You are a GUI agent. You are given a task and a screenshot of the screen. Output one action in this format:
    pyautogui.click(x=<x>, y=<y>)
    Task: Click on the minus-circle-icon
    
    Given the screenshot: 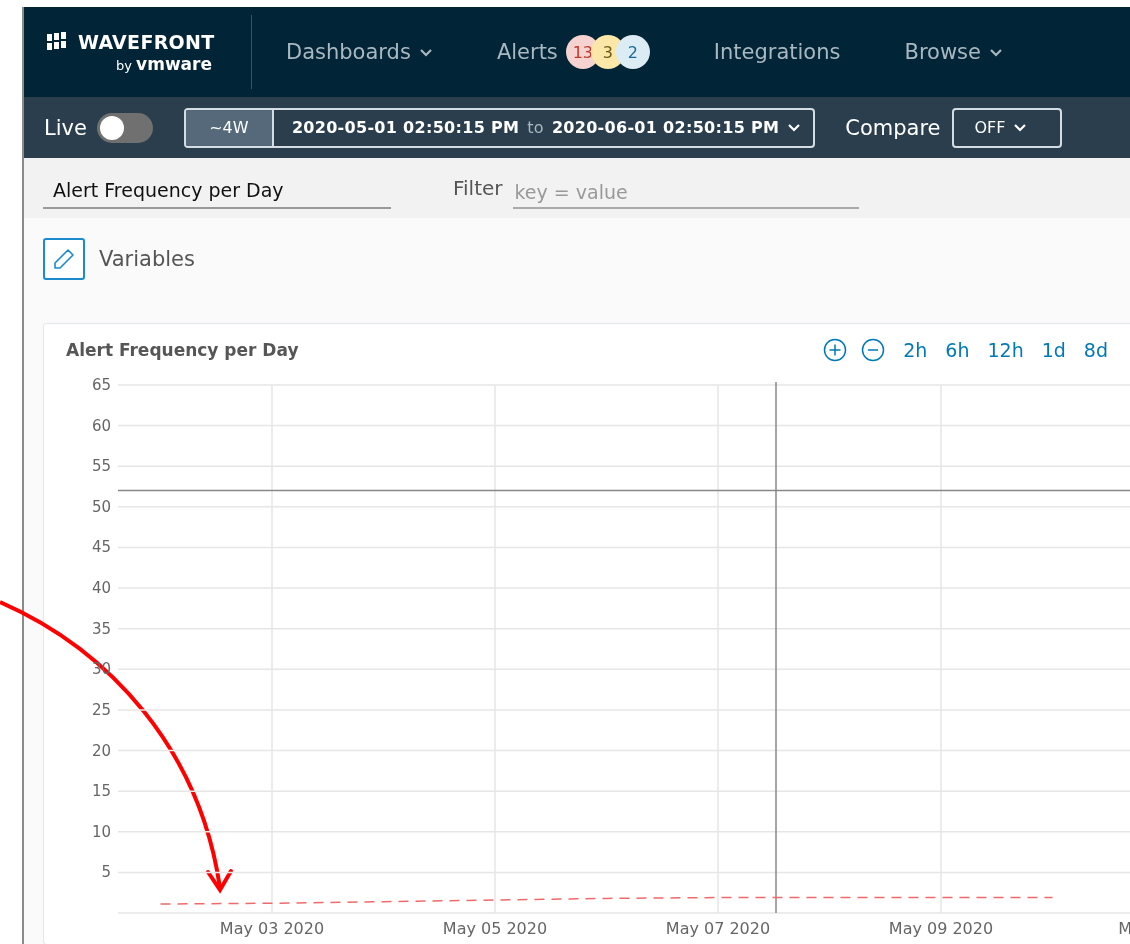 What is the action you would take?
    pyautogui.click(x=873, y=350)
    